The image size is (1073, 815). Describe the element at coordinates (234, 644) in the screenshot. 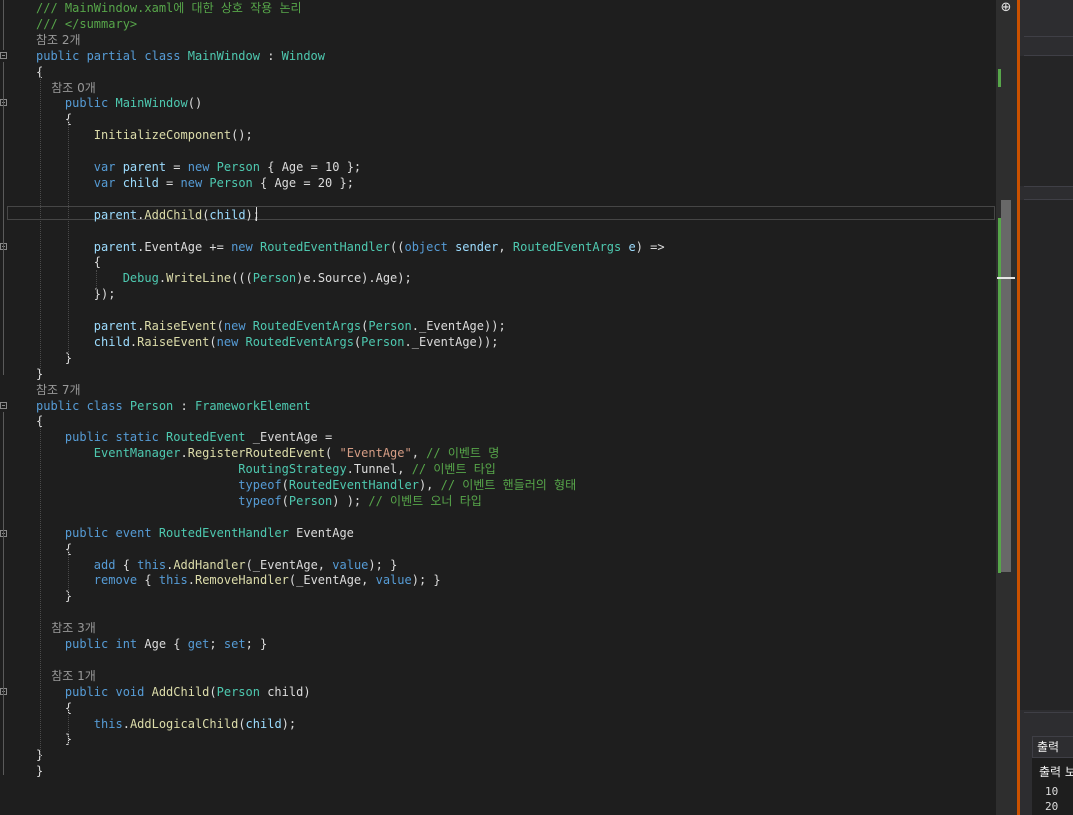

I see `code-token: set` at that location.